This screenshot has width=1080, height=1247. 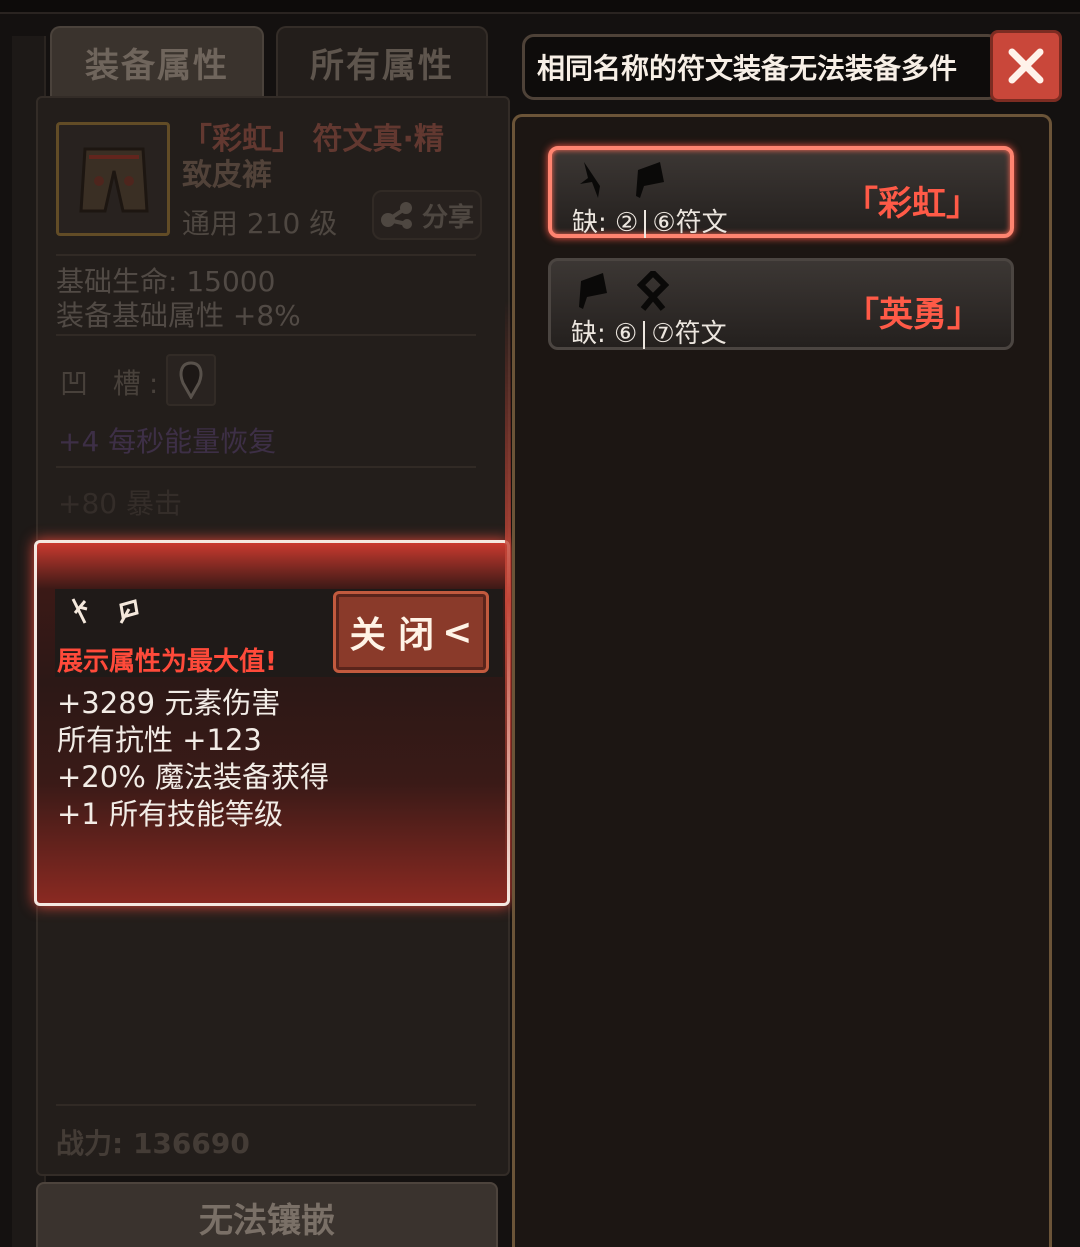 I want to click on rune-missing-info: 缺: ② ⑥符文, so click(x=650, y=220).